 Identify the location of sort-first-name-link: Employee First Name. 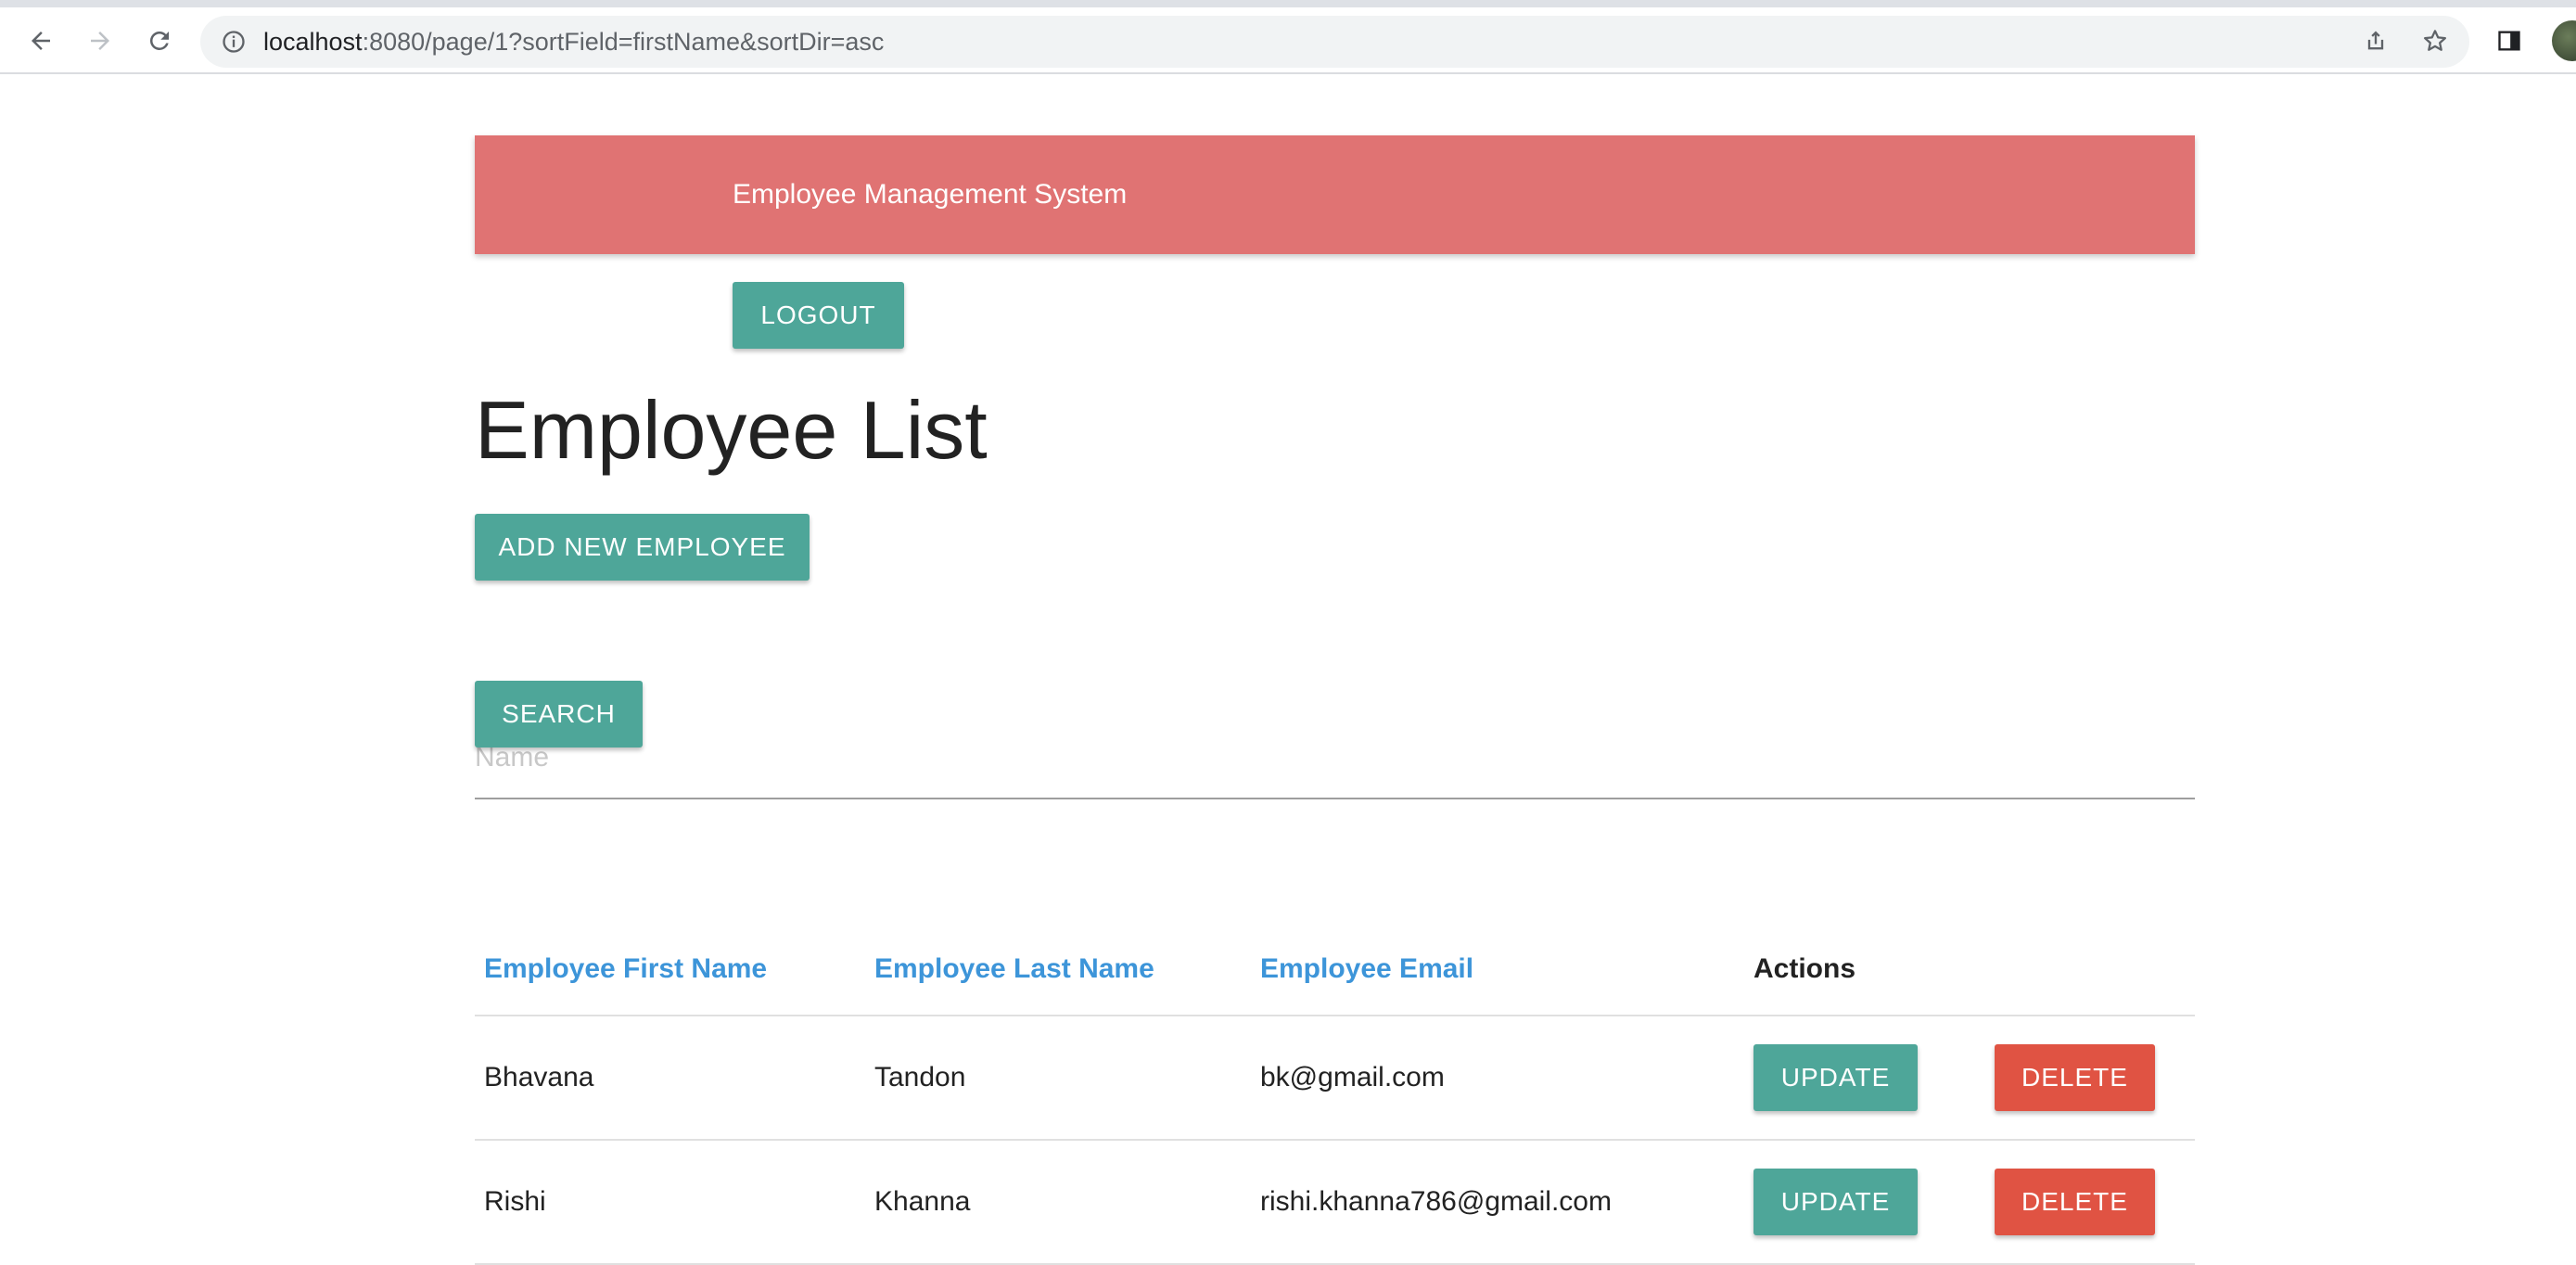
(625, 968).